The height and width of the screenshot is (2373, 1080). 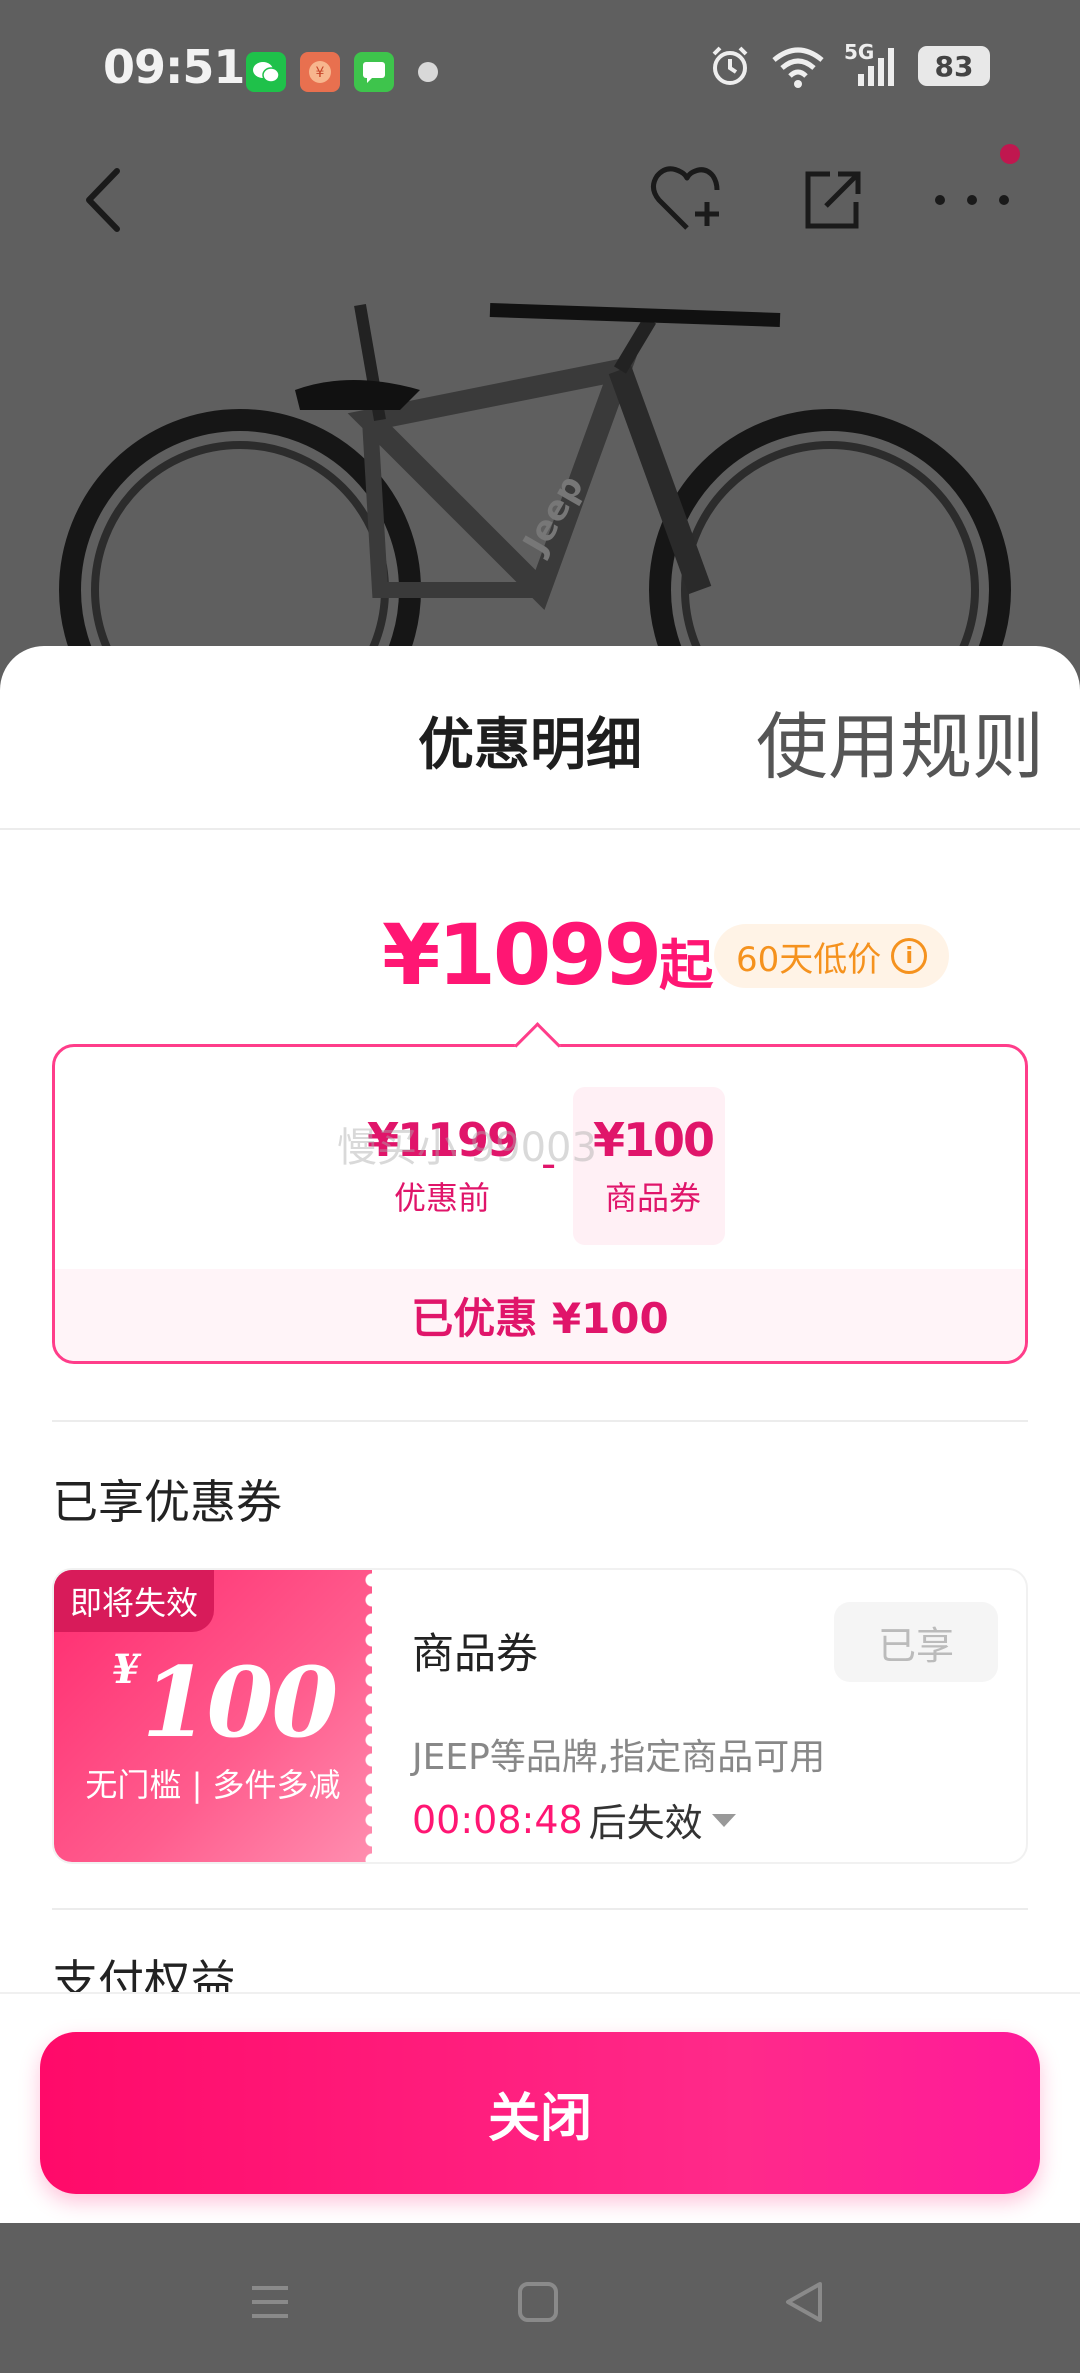 I want to click on final-price-row: ¥1099起 60天低价 i, so click(x=540, y=959).